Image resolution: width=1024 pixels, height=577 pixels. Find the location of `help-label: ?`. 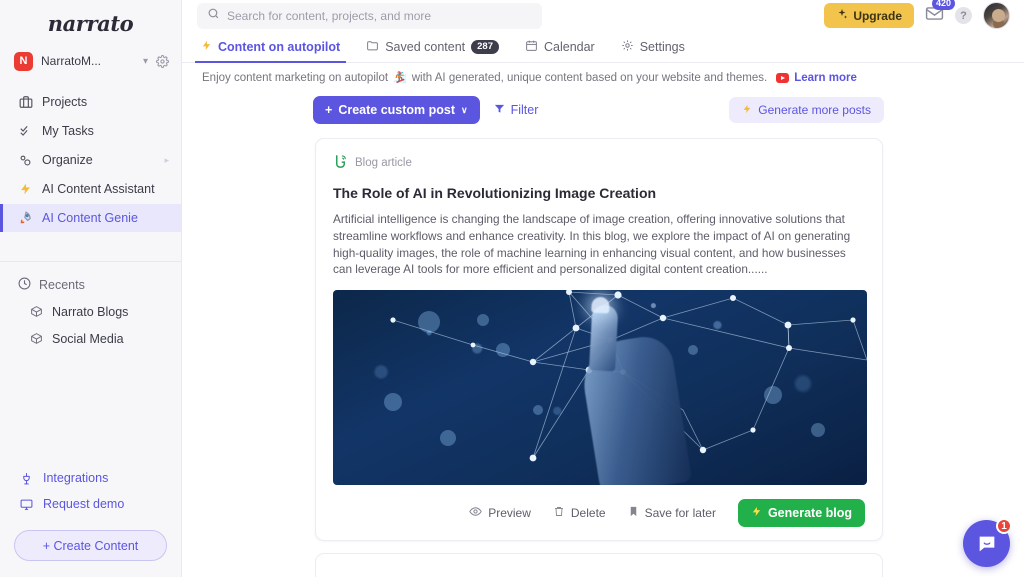

help-label: ? is located at coordinates (963, 15).